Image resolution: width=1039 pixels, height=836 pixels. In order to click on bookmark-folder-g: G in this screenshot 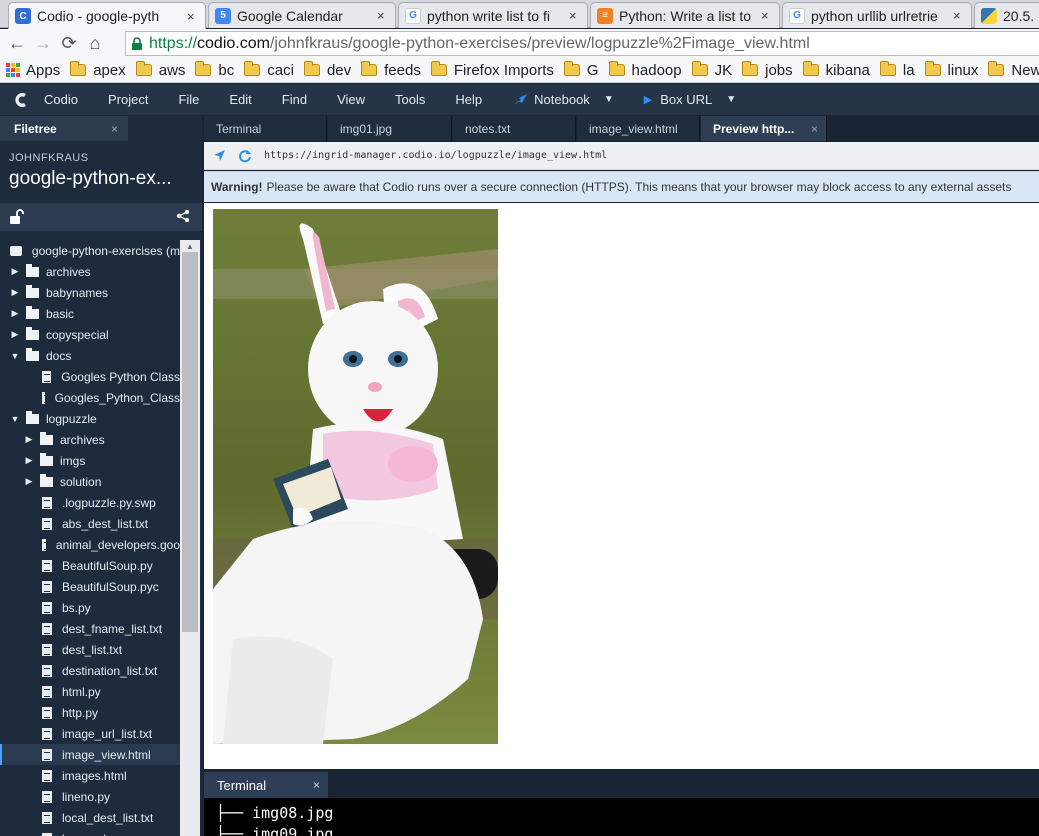, I will do `click(581, 70)`.